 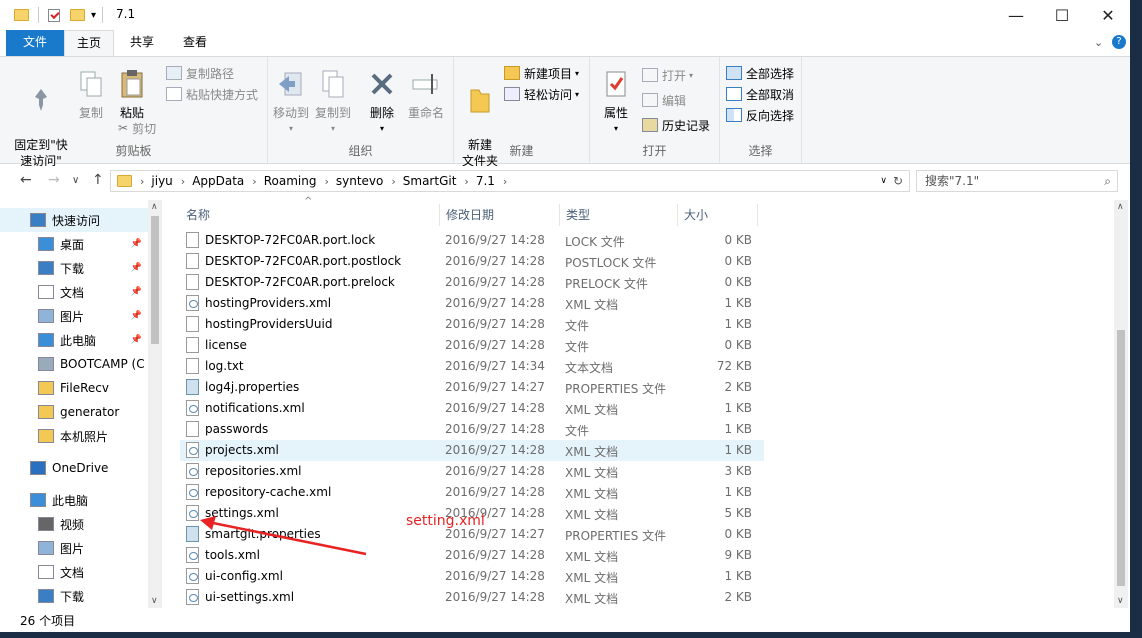 I want to click on file-row: projects.xml 2016/9/27 14:28 XML 文档 1 KB, so click(x=472, y=450).